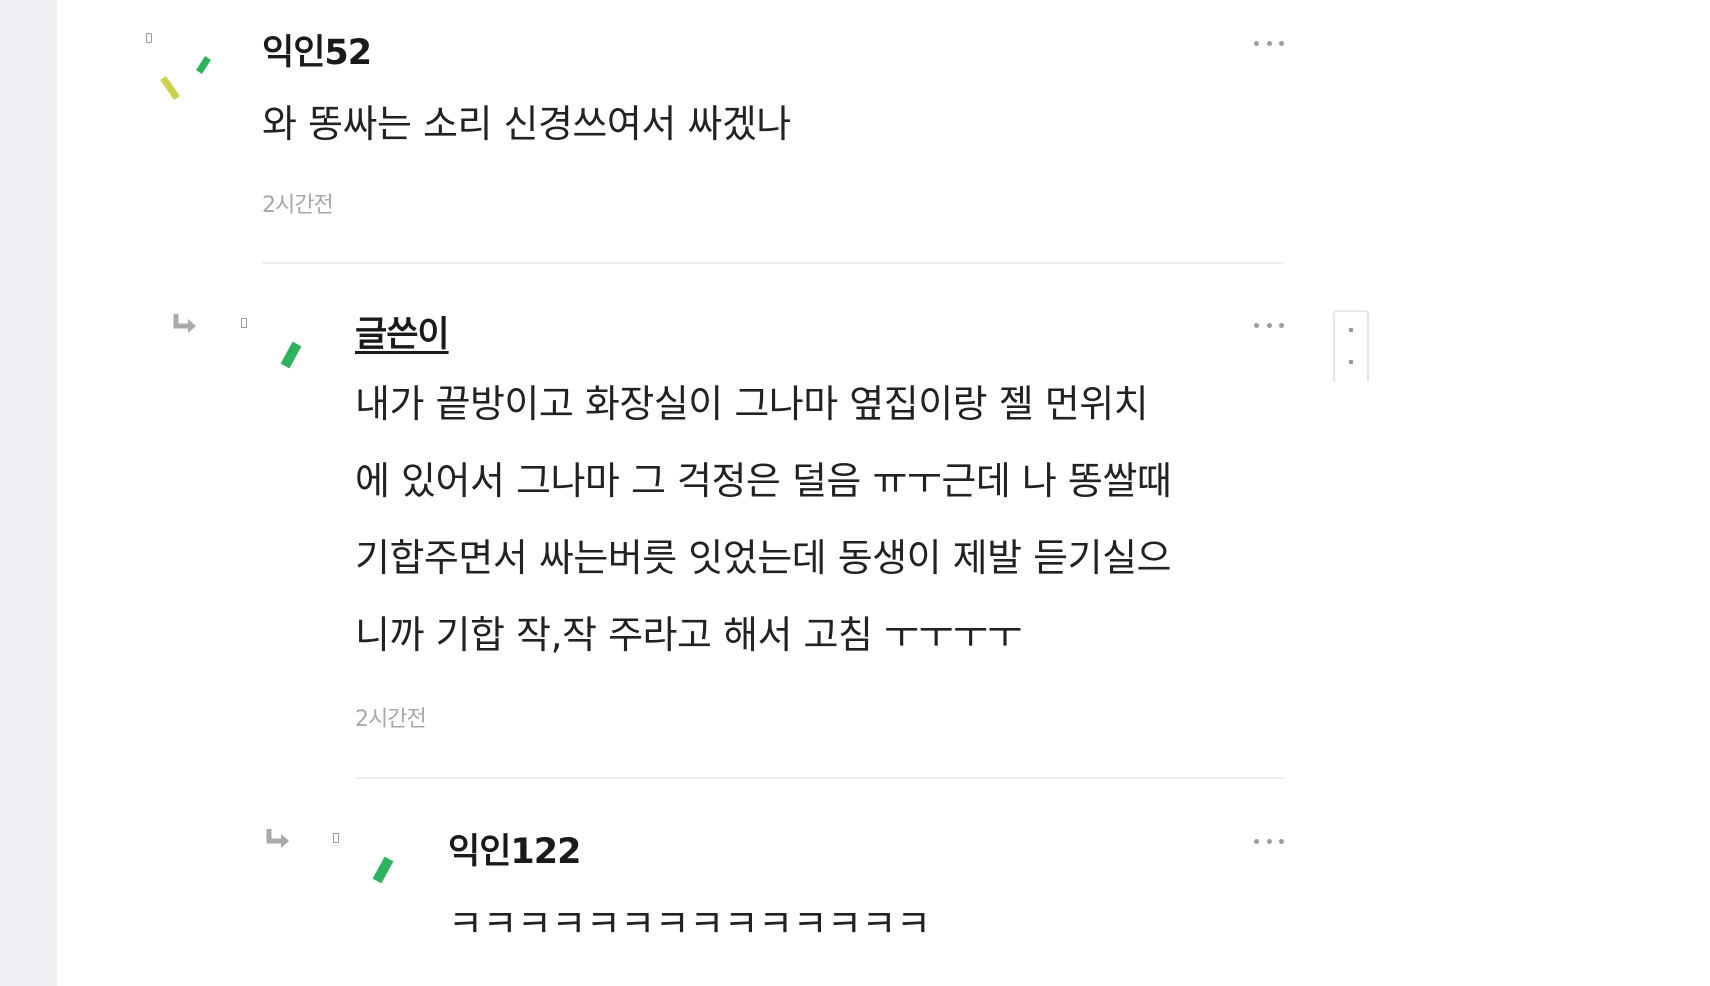 Image resolution: width=1710 pixels, height=986 pixels. I want to click on comment-nickname: 익인122, so click(514, 848).